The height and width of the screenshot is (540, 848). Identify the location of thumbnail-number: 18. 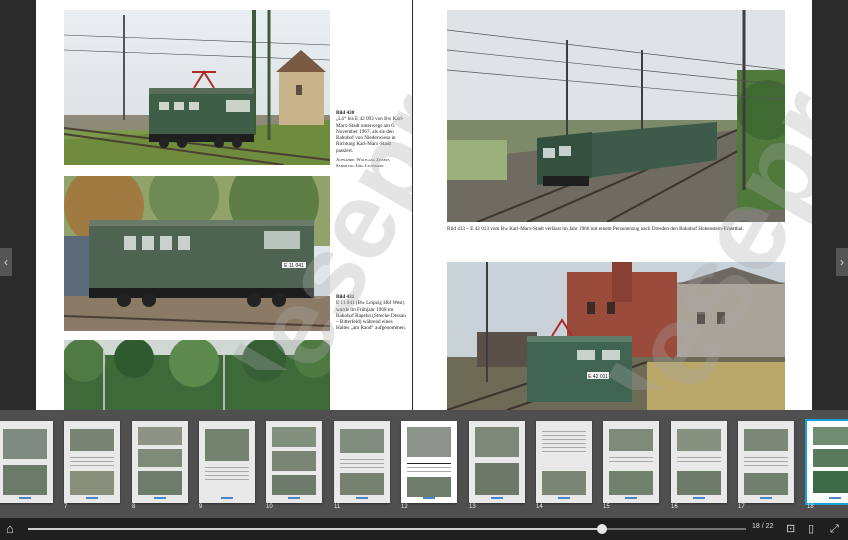
(810, 507).